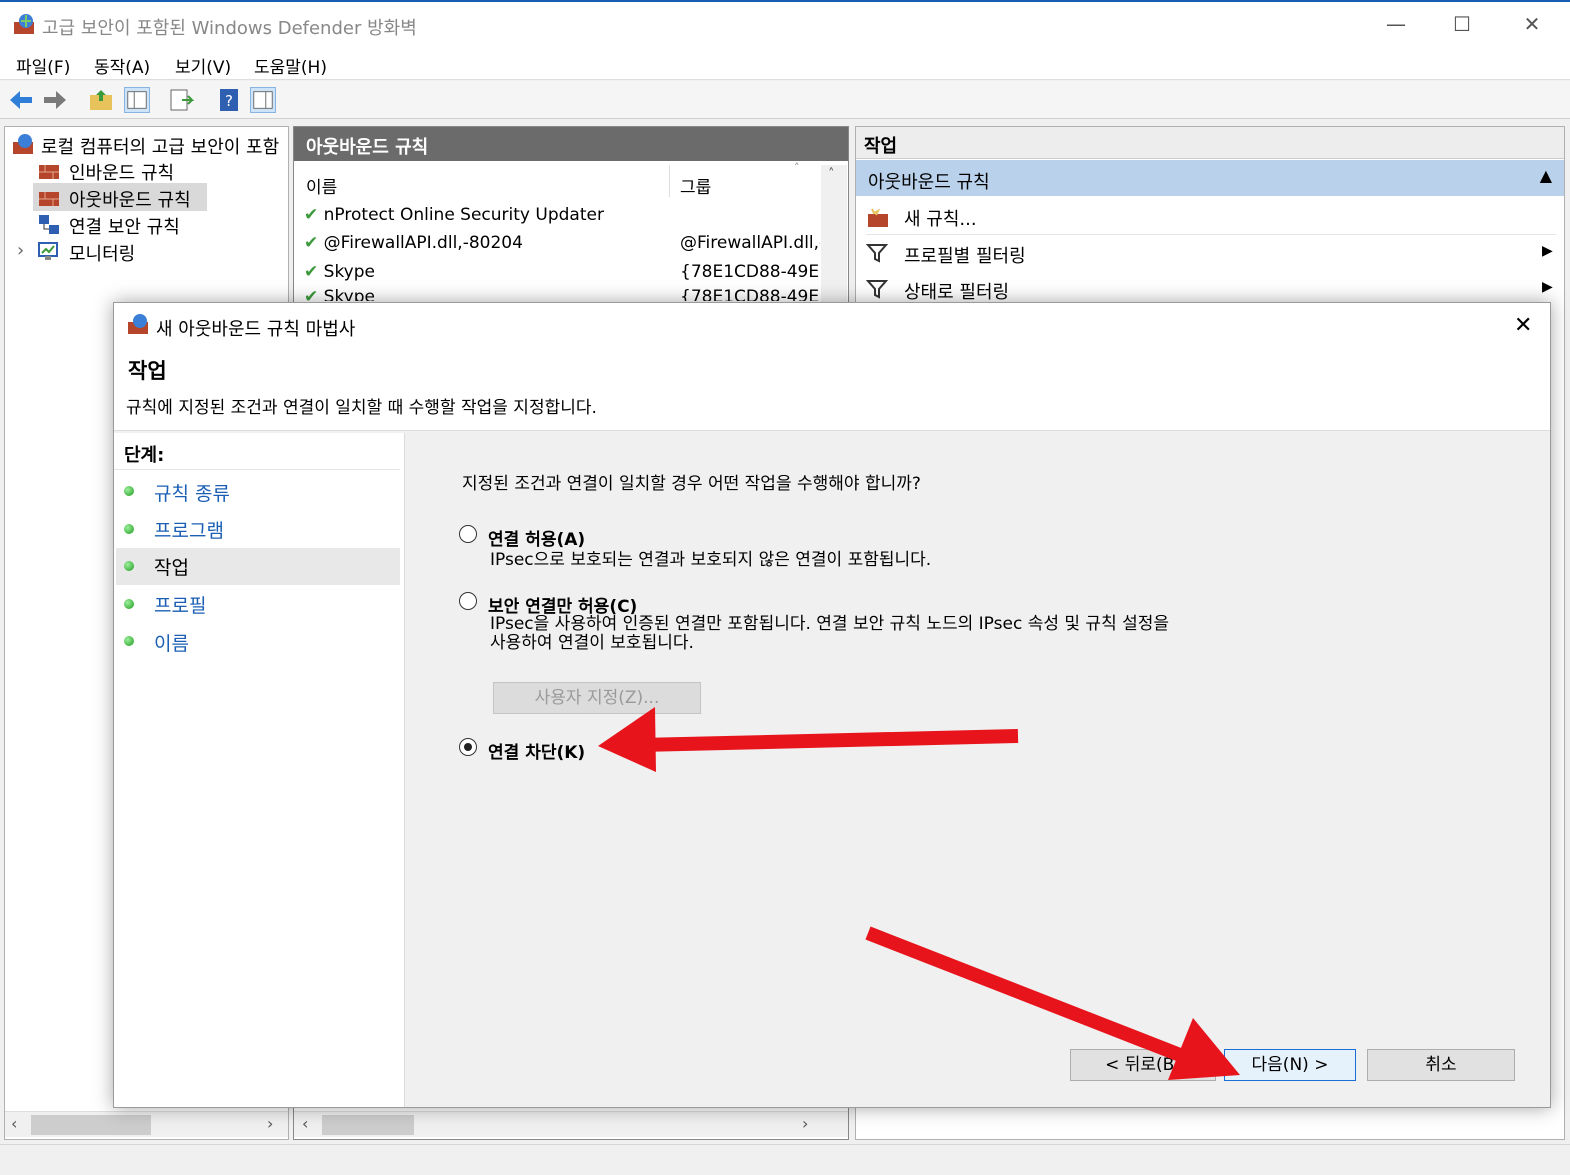 The width and height of the screenshot is (1570, 1175). What do you see at coordinates (1052, 1003) in the screenshot?
I see `arrow-to-next-button` at bounding box center [1052, 1003].